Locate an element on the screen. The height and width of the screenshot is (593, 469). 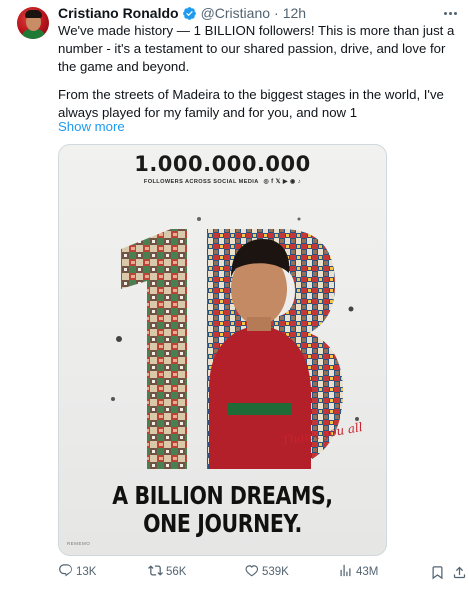
author-name: Cristiano Ronaldo is located at coordinates (118, 13).